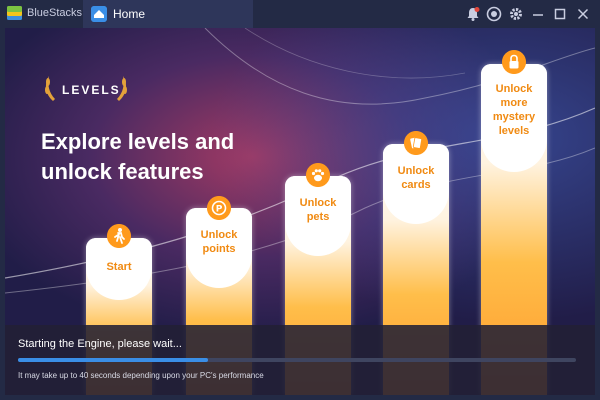  I want to click on lock-icon, so click(514, 62).